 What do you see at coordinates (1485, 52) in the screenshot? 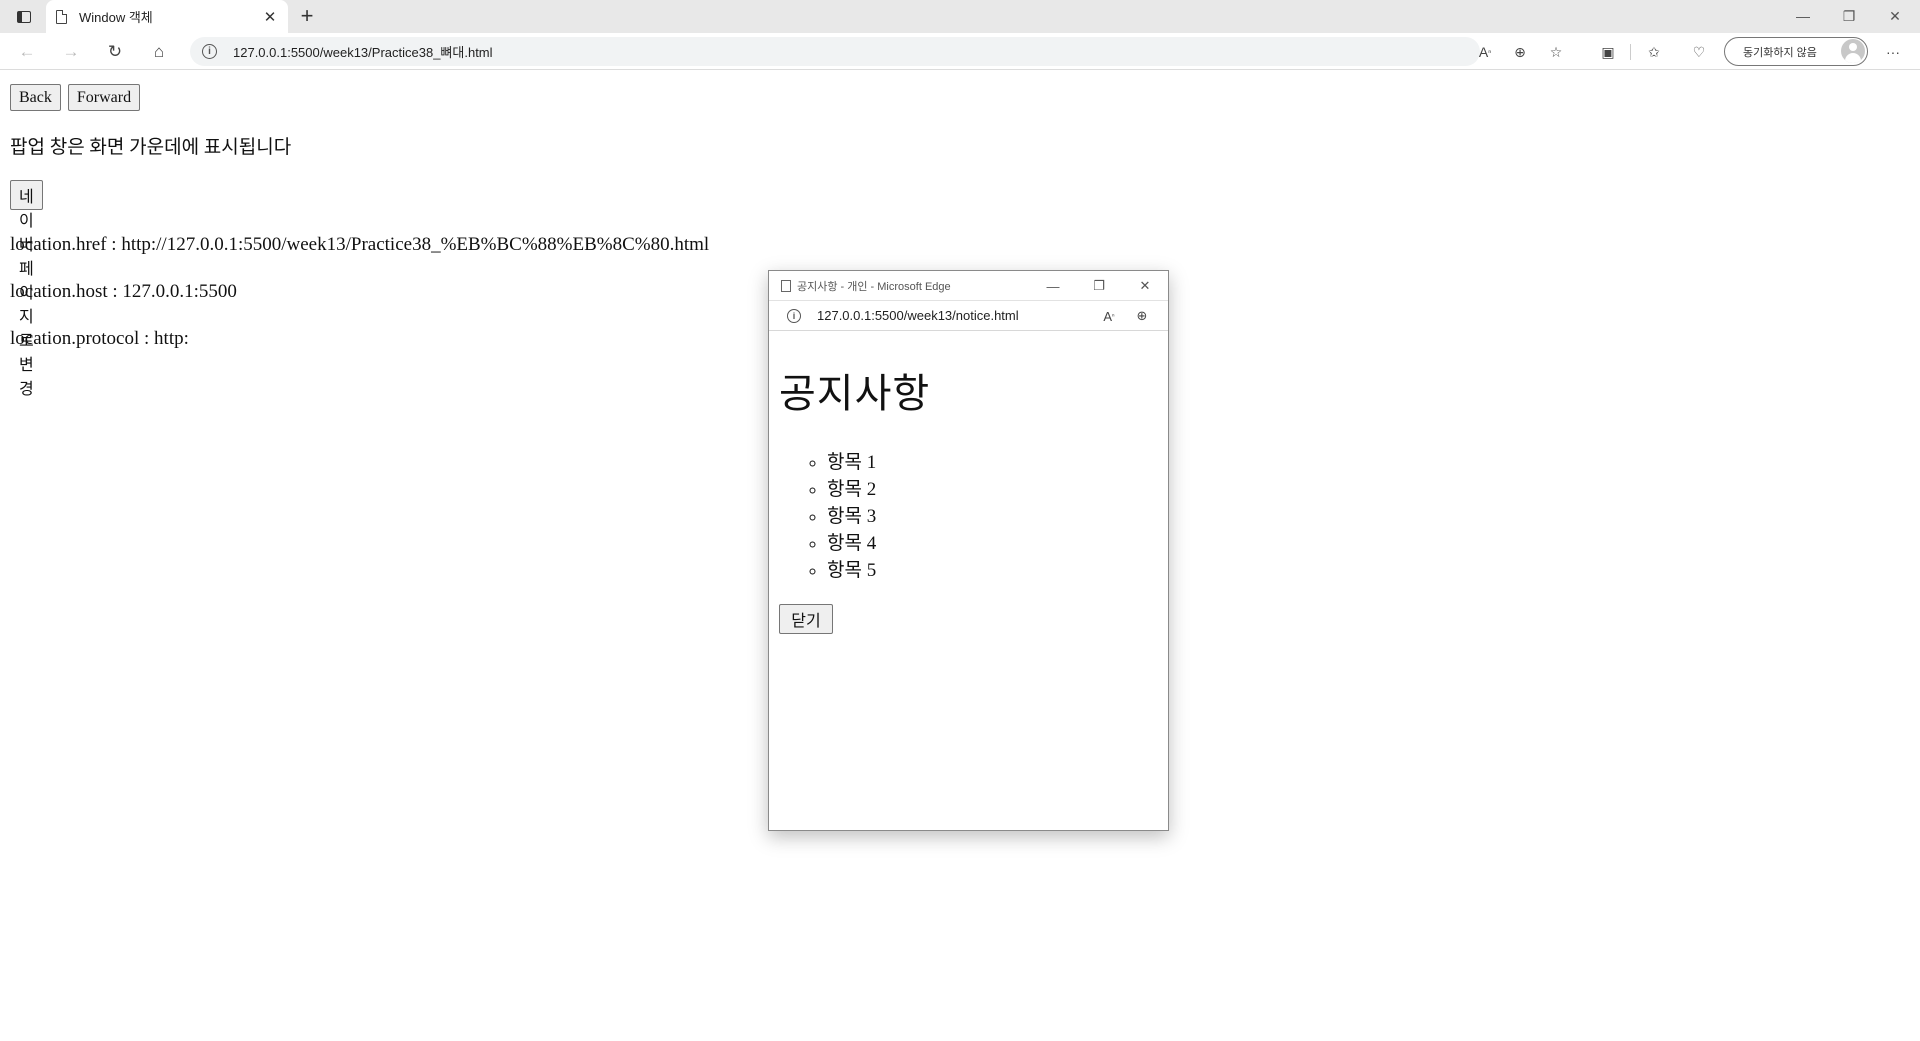
I see `read-aloud-icon: Aⁿ` at bounding box center [1485, 52].